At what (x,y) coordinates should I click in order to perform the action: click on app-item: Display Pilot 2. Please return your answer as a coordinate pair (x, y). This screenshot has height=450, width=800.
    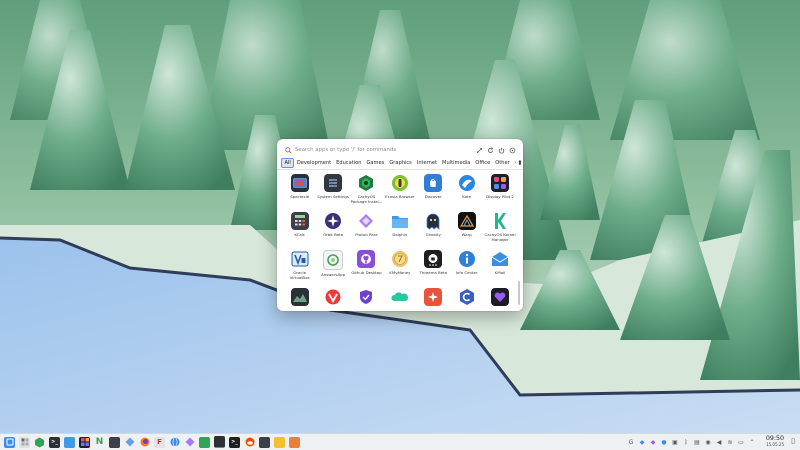
    Looking at the image, I should click on (499, 192).